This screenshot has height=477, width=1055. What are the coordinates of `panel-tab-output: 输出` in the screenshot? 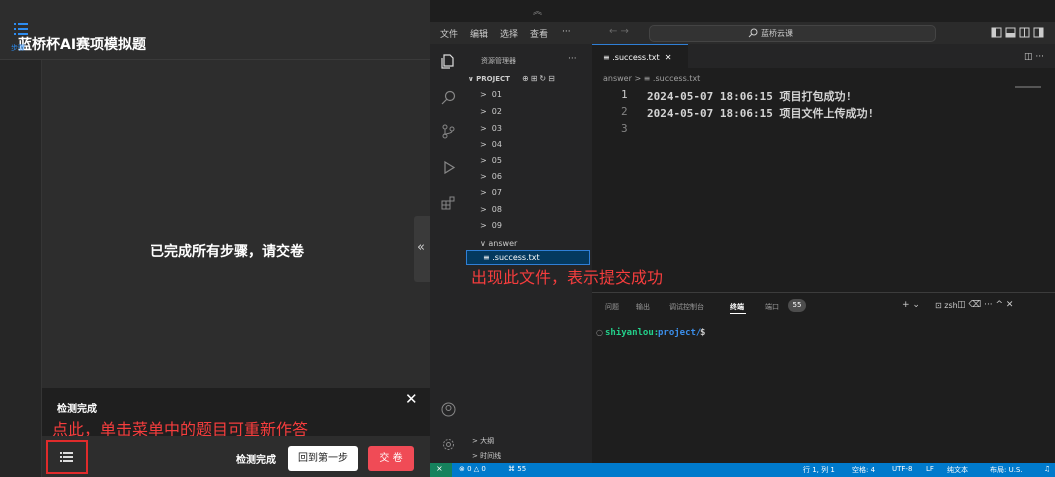 It's located at (643, 307).